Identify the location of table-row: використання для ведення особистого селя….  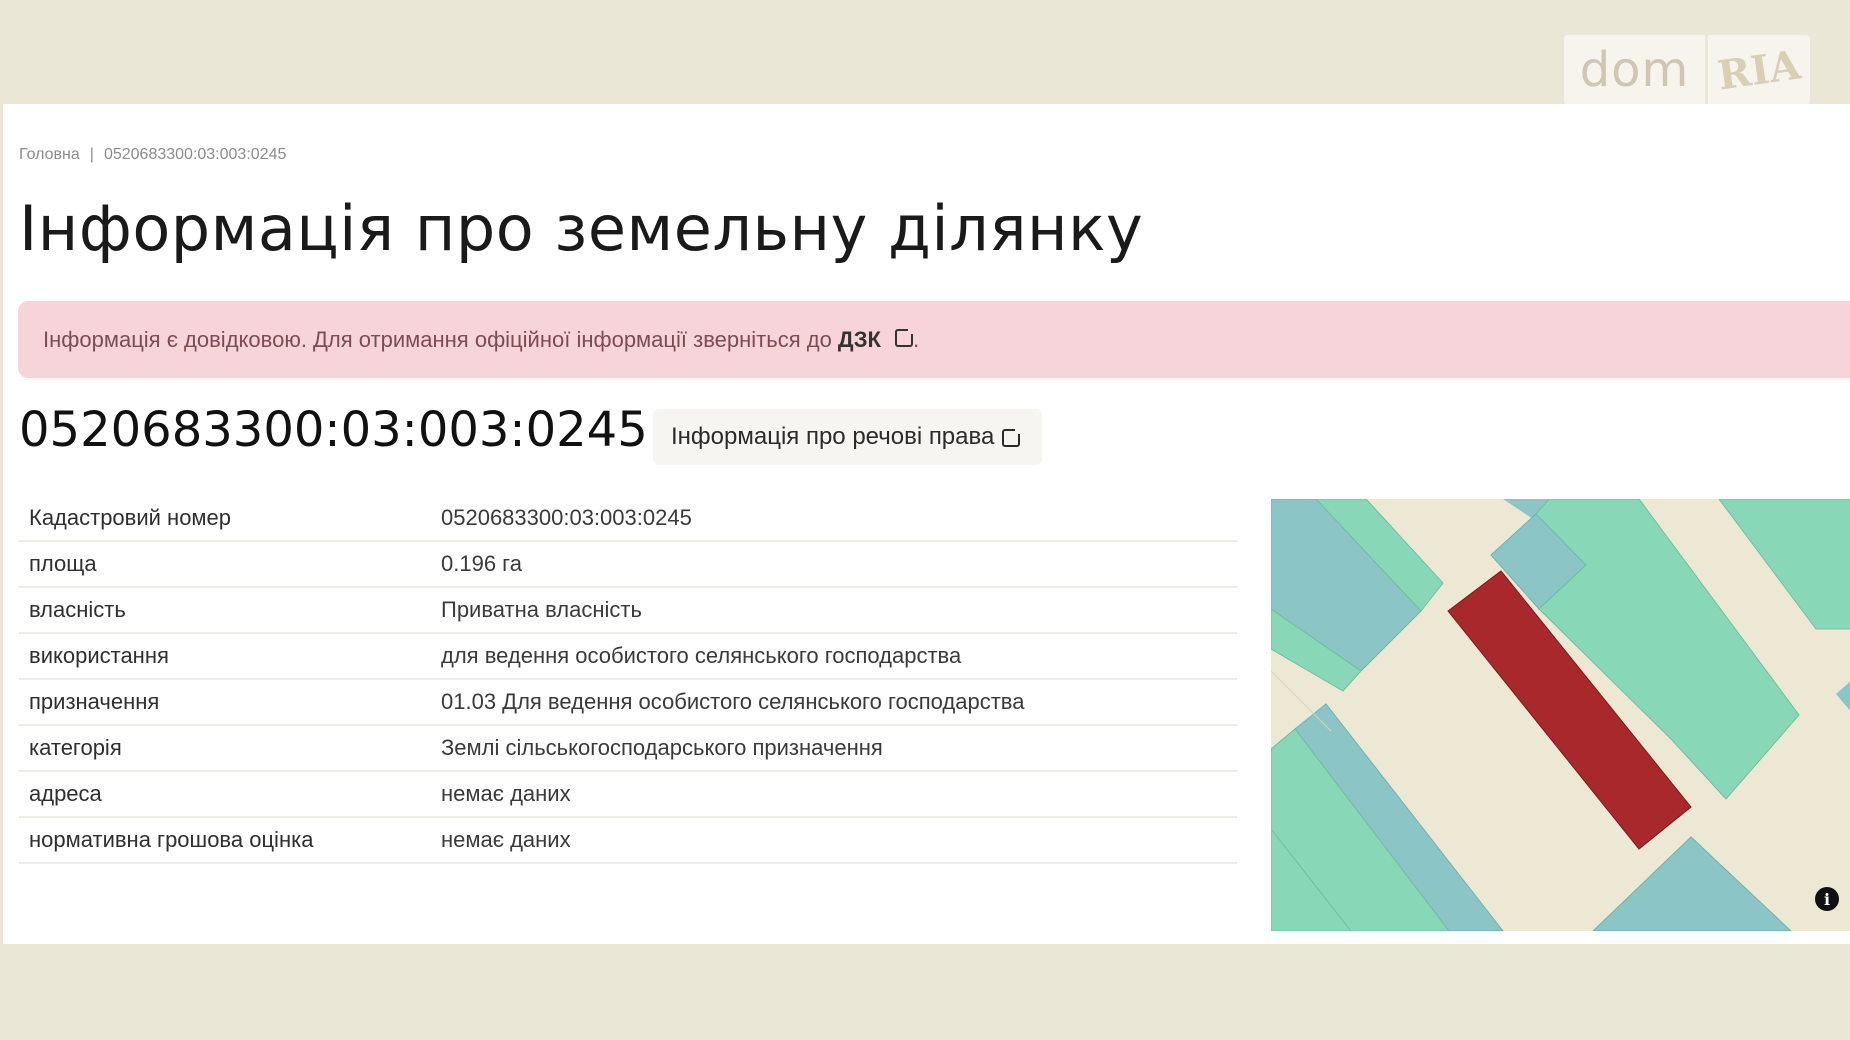
(628, 656).